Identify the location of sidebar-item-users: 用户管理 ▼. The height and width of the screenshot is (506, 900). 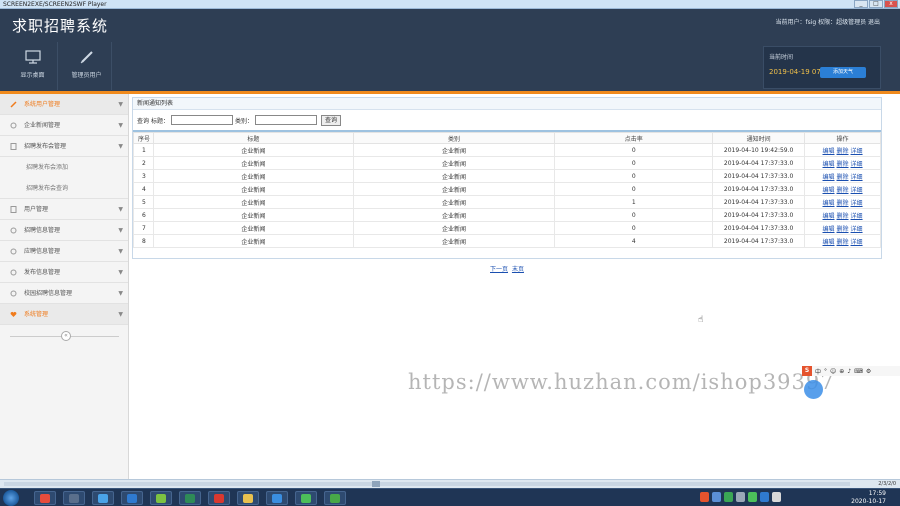
(64, 209).